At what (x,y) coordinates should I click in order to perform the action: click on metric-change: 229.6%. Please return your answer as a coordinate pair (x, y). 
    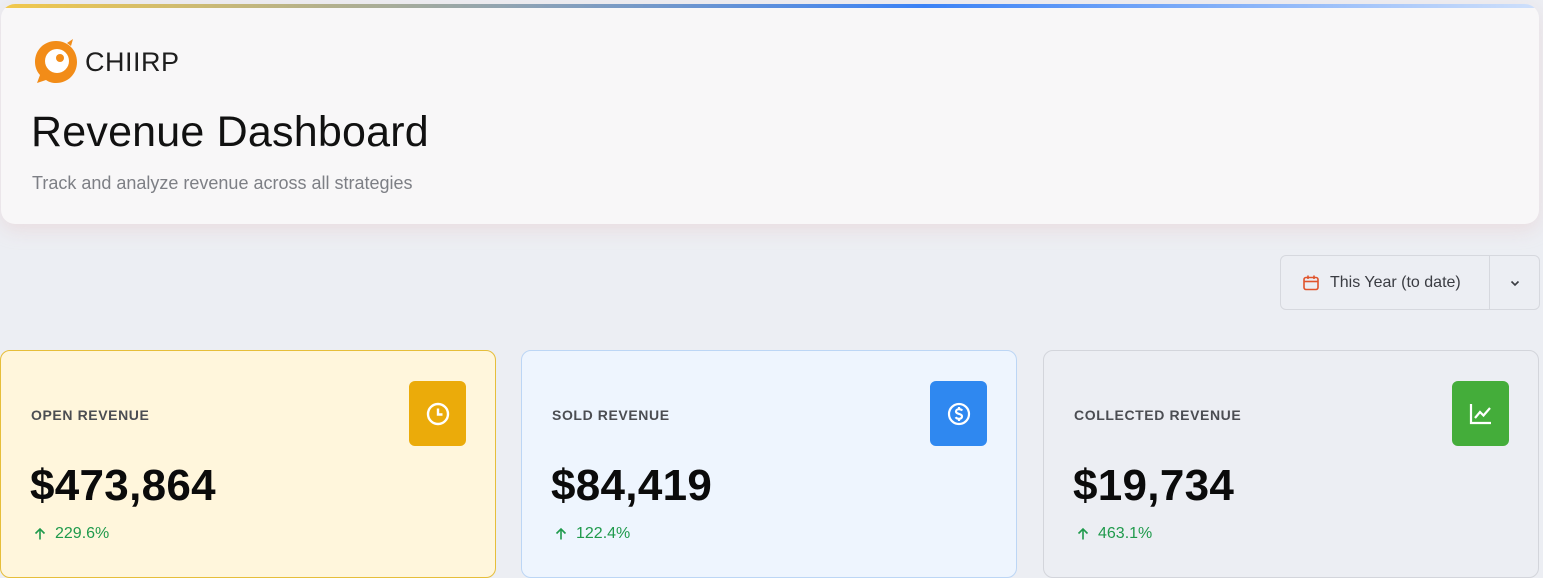
    Looking at the image, I should click on (71, 534).